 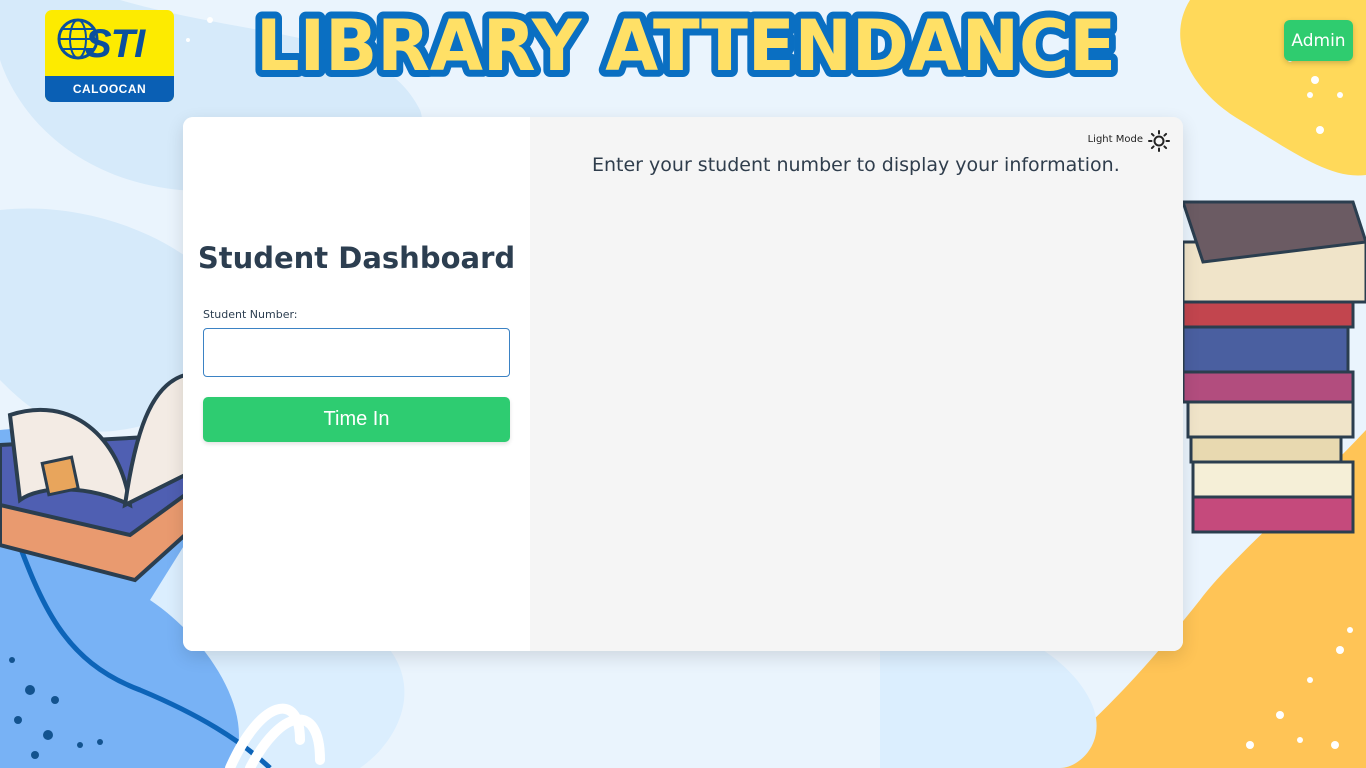 What do you see at coordinates (1318, 40) in the screenshot?
I see `admin-button: Admin` at bounding box center [1318, 40].